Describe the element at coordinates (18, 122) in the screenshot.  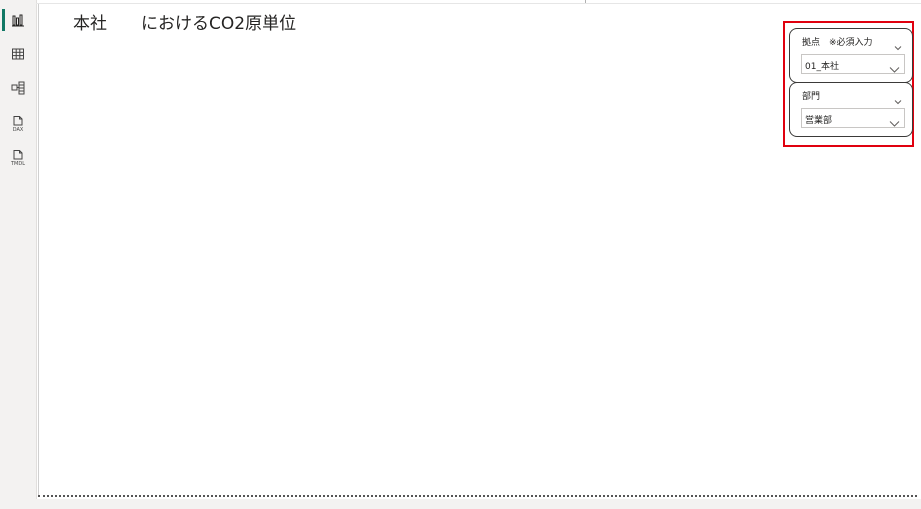
I see `dax-query-view-button: DAX` at that location.